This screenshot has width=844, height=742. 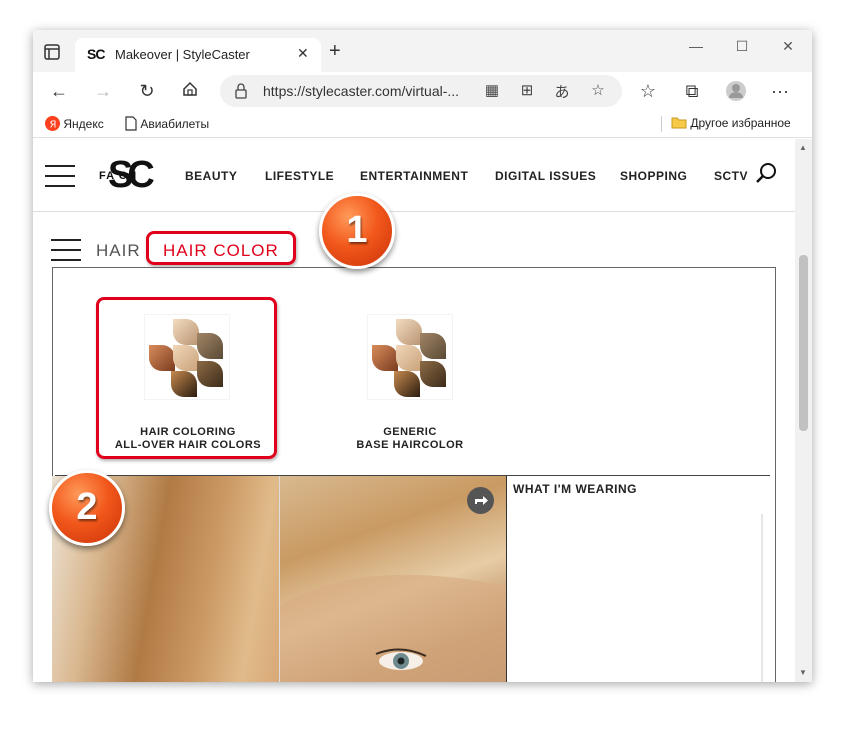 I want to click on maximize-icon: ☐, so click(x=742, y=46).